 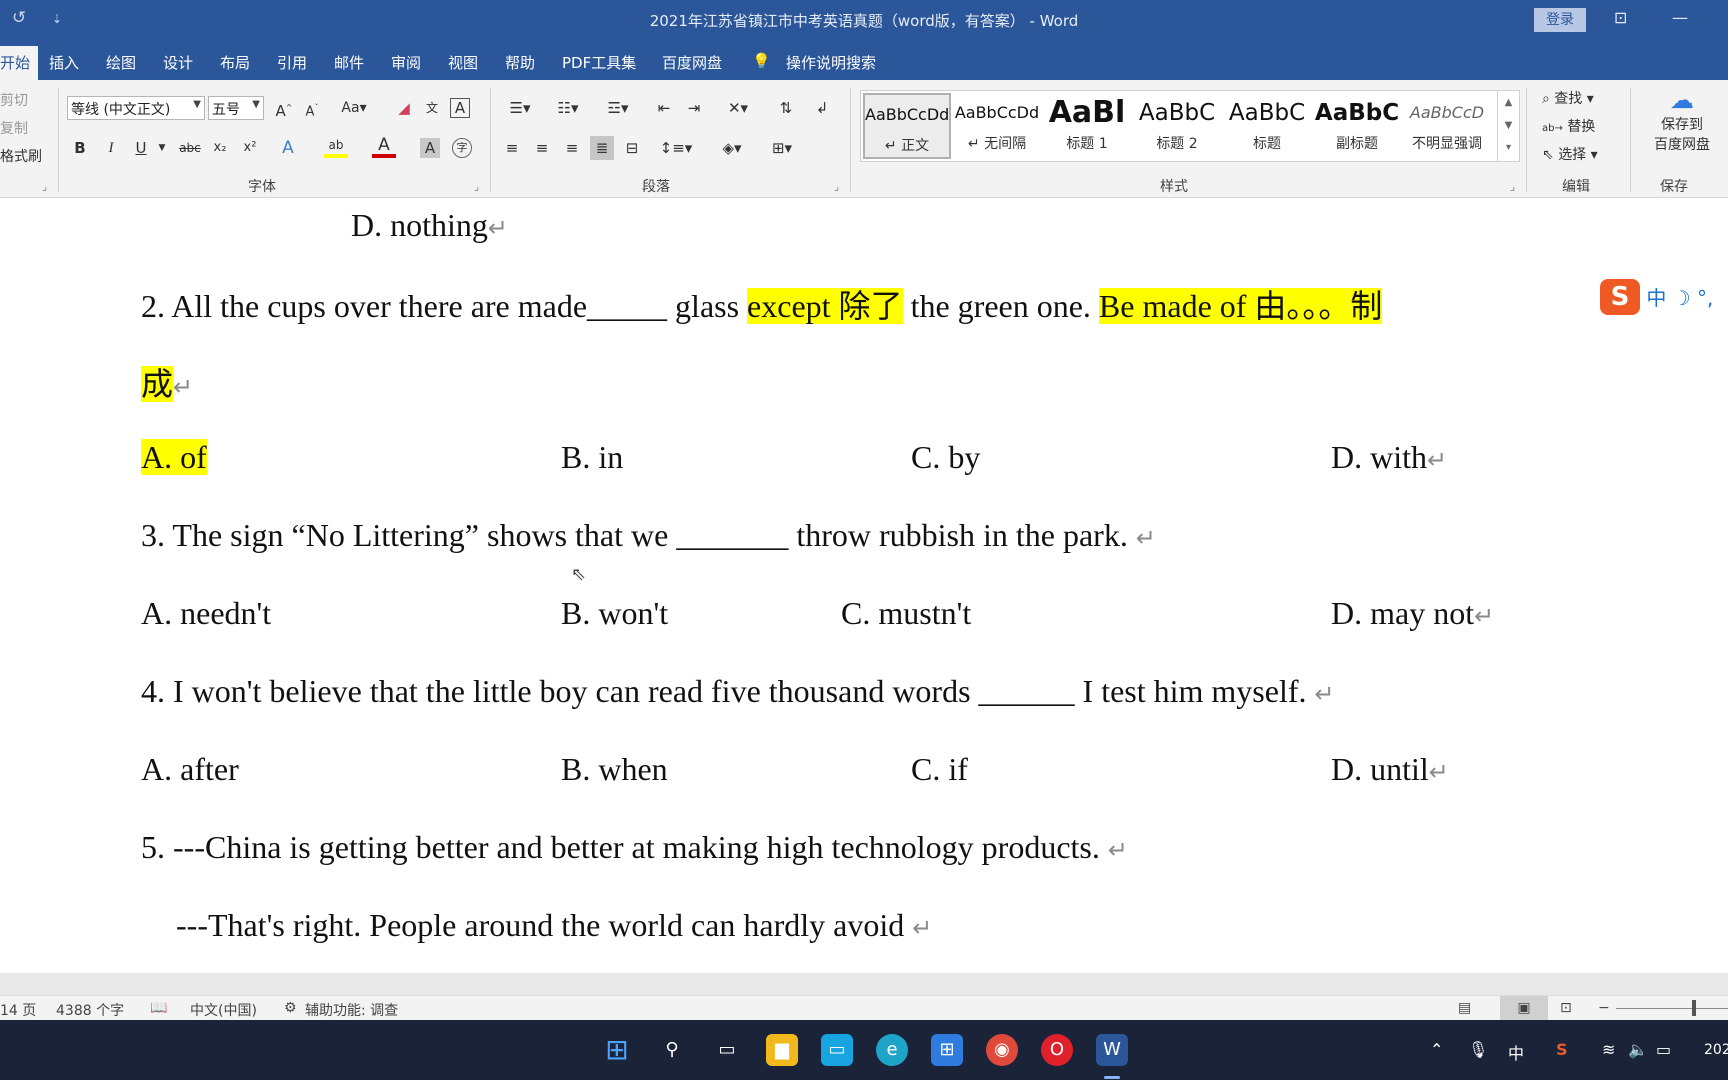 I want to click on text-effects-icon: A, so click(x=288, y=148).